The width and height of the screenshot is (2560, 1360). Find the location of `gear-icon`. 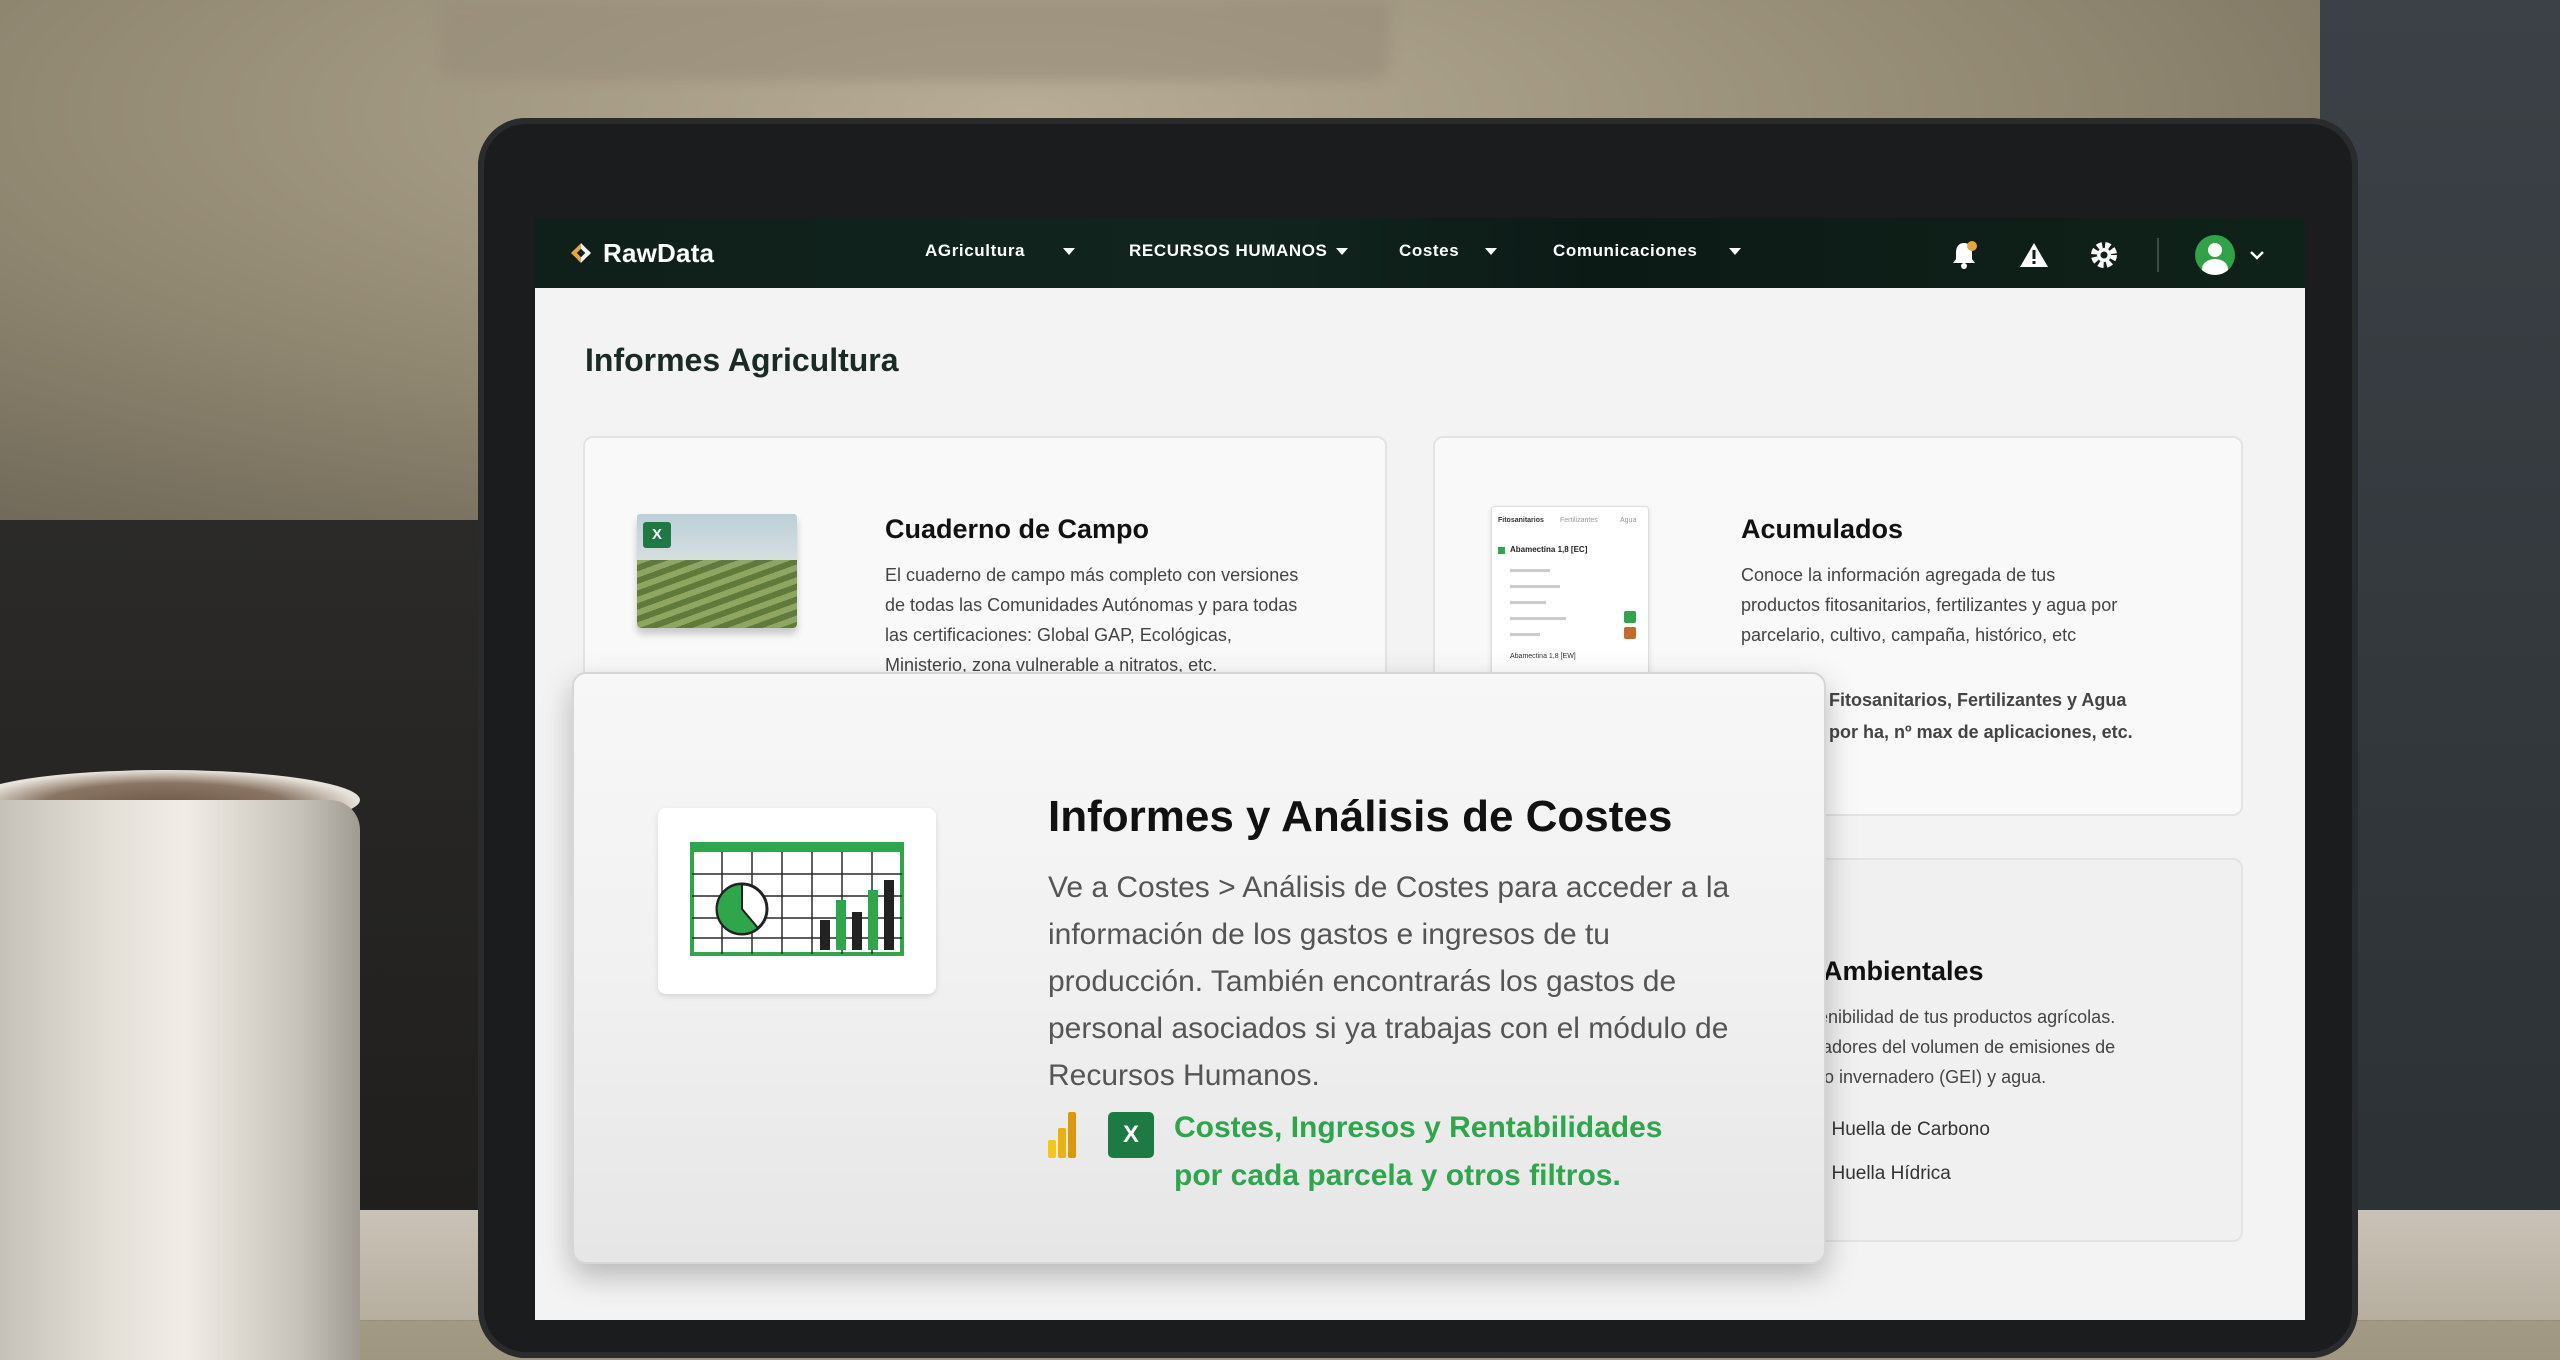

gear-icon is located at coordinates (2104, 255).